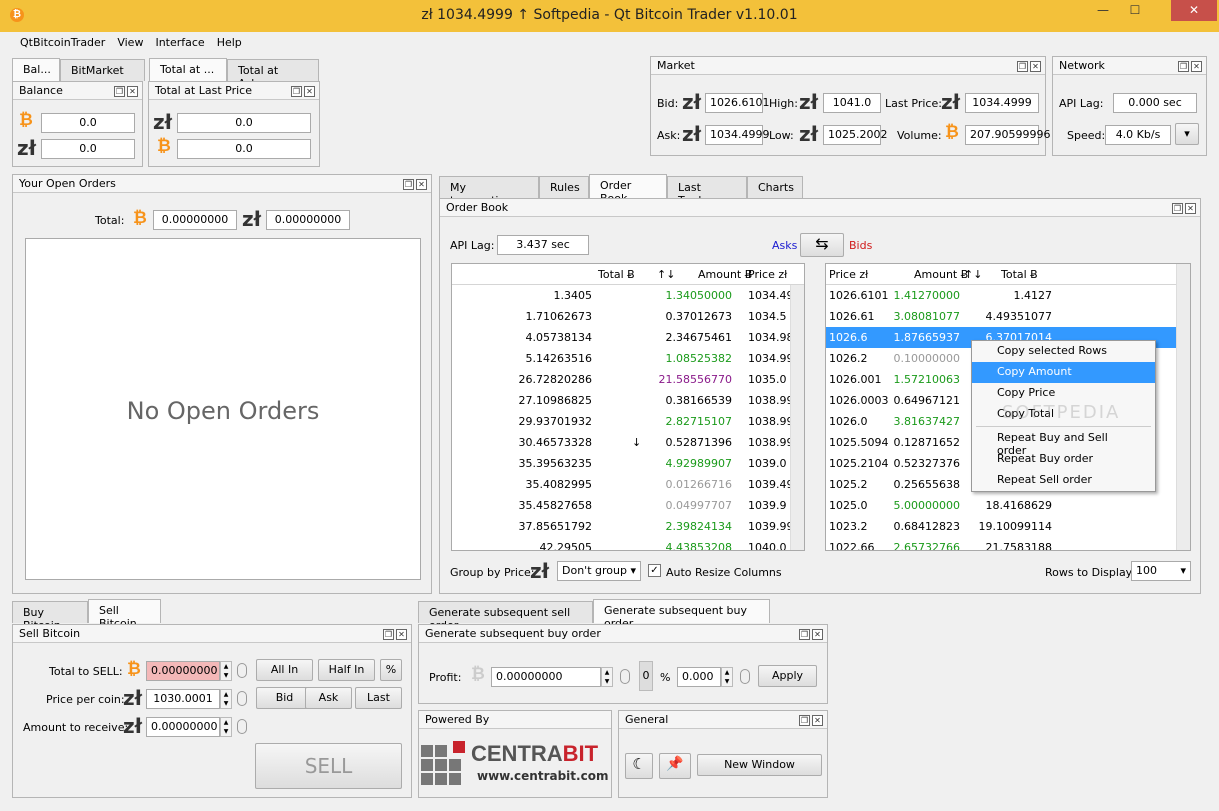 The image size is (1219, 811). What do you see at coordinates (599, 571) in the screenshot?
I see `group-by-price-select: Don't group ▾` at bounding box center [599, 571].